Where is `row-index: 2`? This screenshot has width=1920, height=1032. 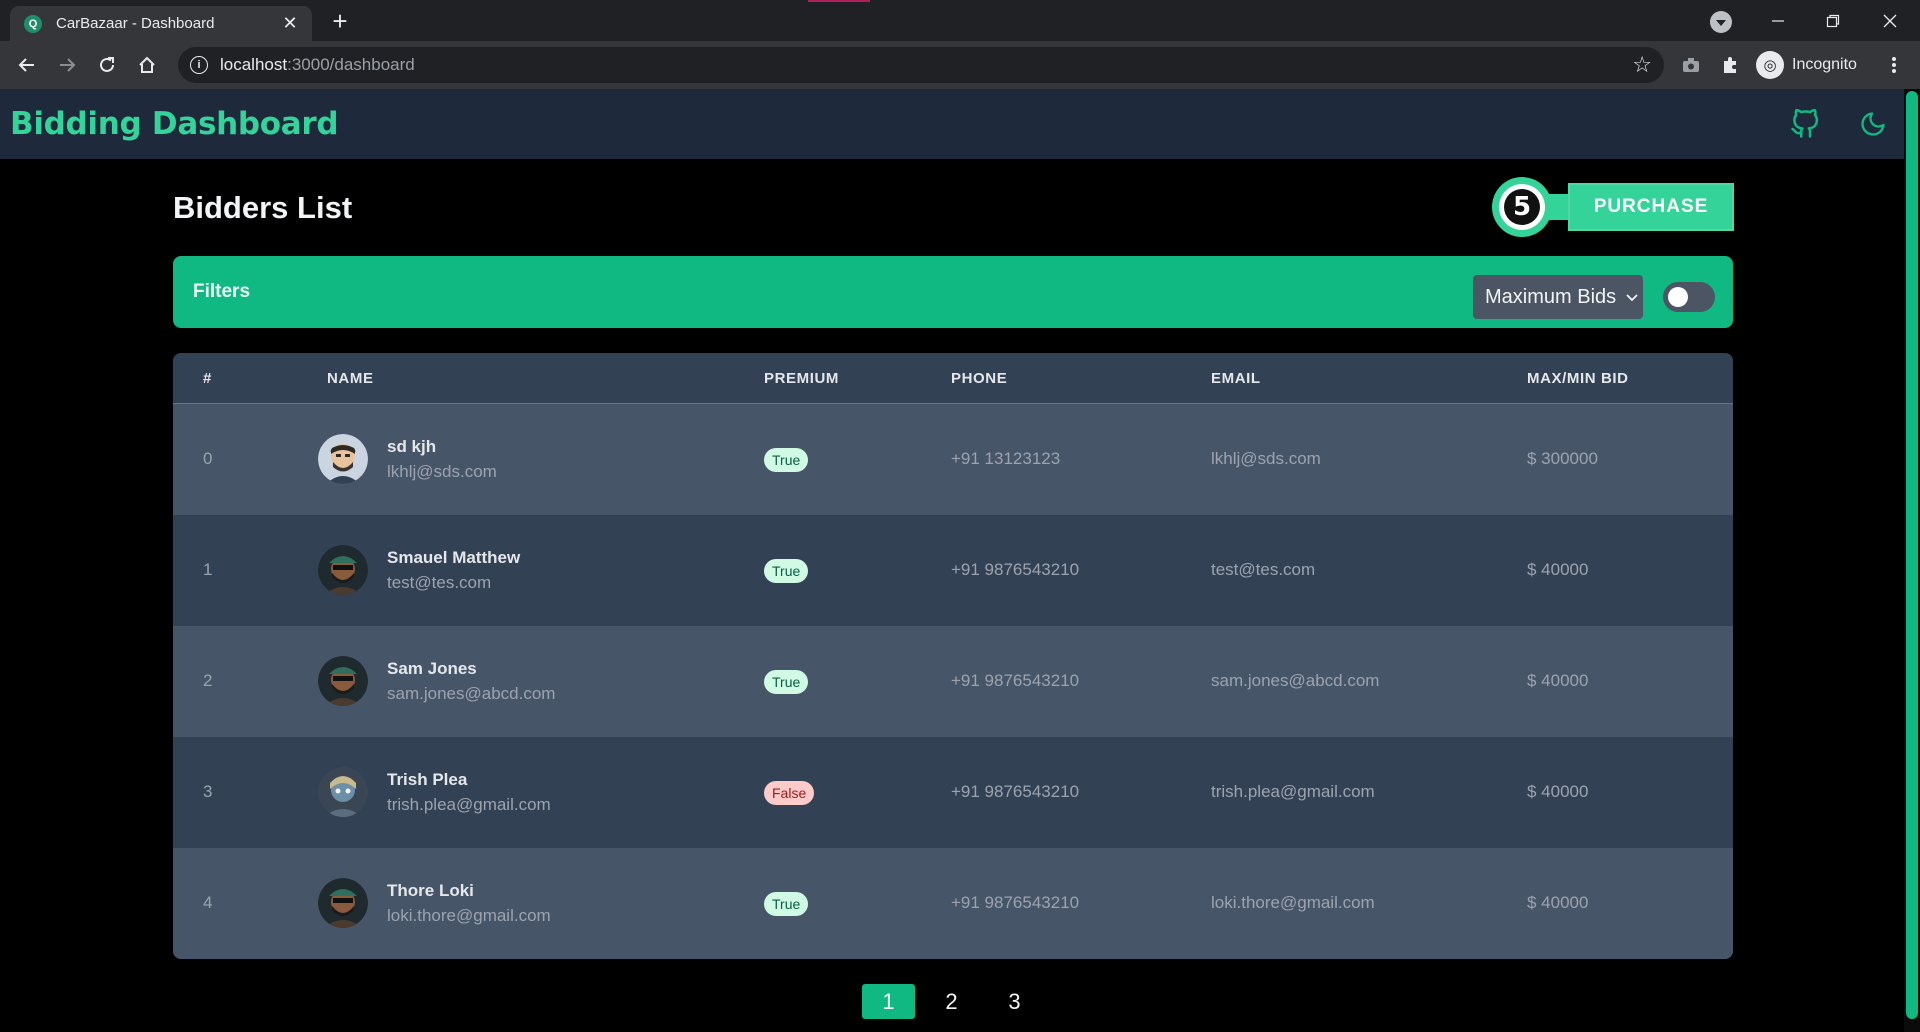 row-index: 2 is located at coordinates (208, 680).